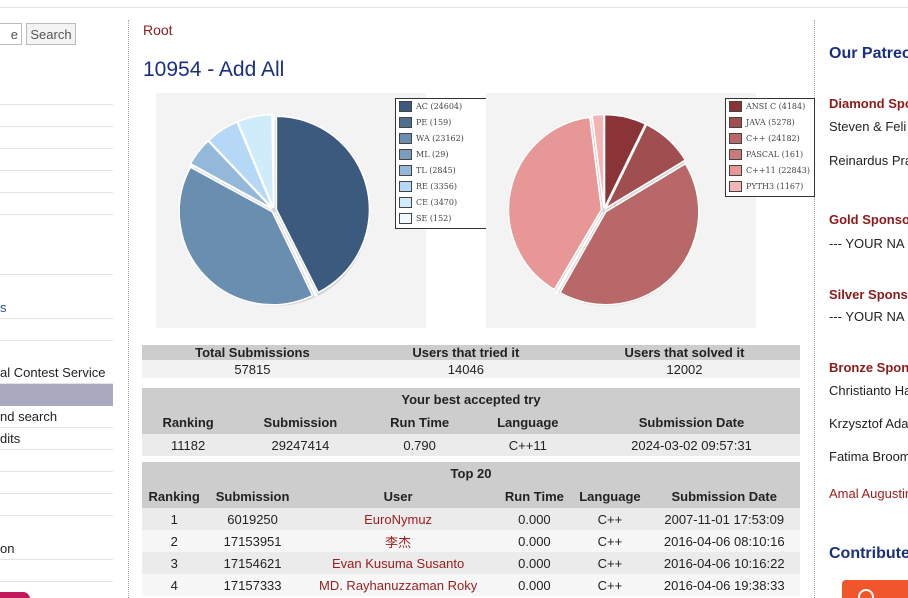 Image resolution: width=908 pixels, height=598 pixels. I want to click on legend-item: PYTH3 (1167), so click(770, 187).